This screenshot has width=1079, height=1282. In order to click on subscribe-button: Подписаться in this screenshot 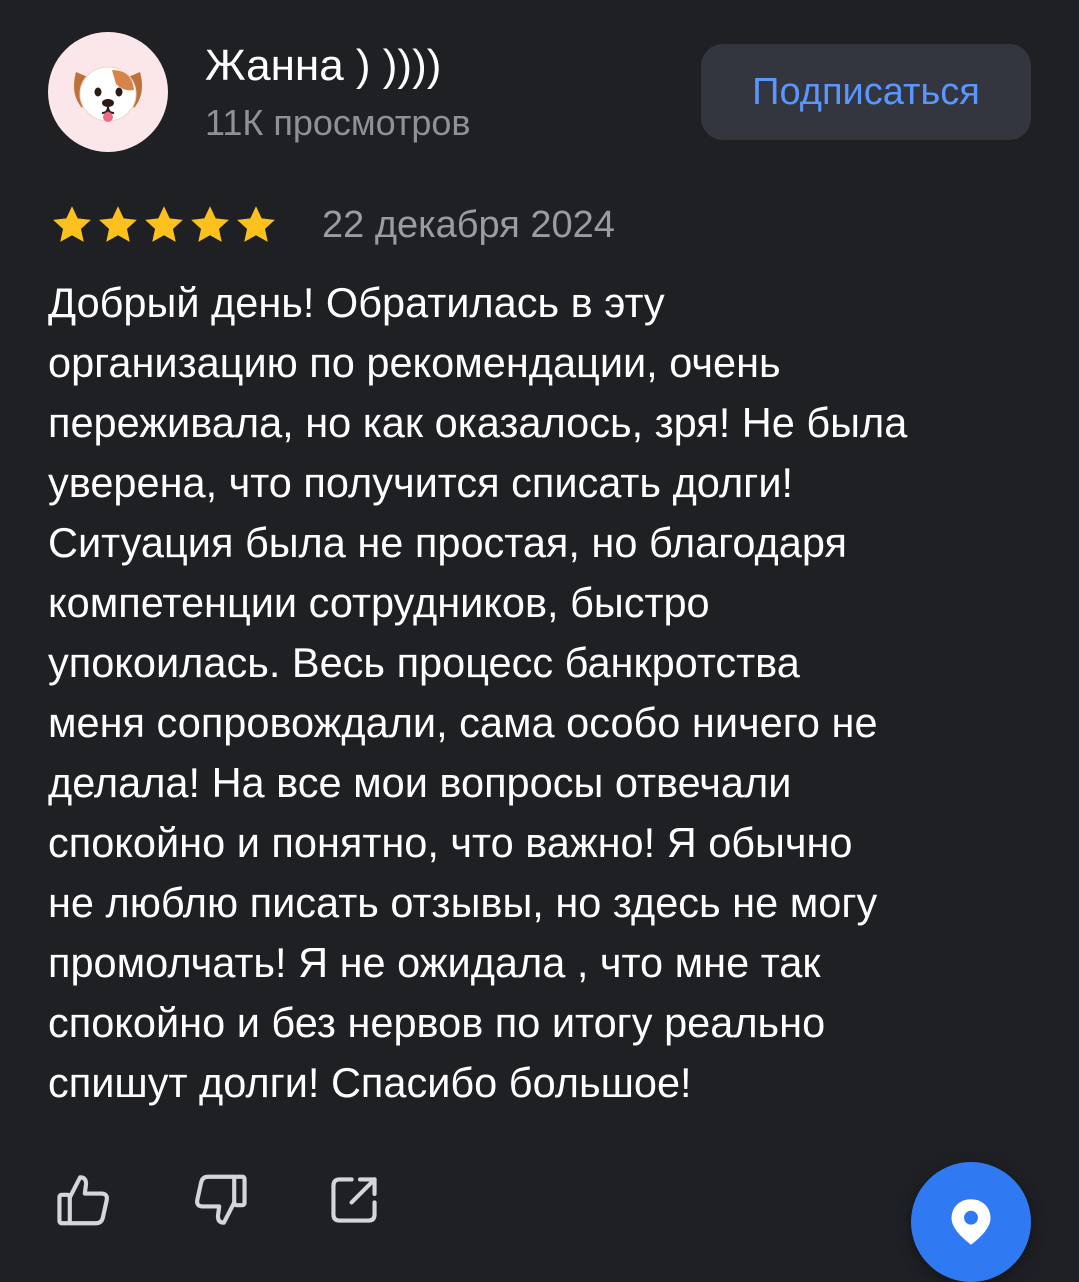, I will do `click(866, 92)`.